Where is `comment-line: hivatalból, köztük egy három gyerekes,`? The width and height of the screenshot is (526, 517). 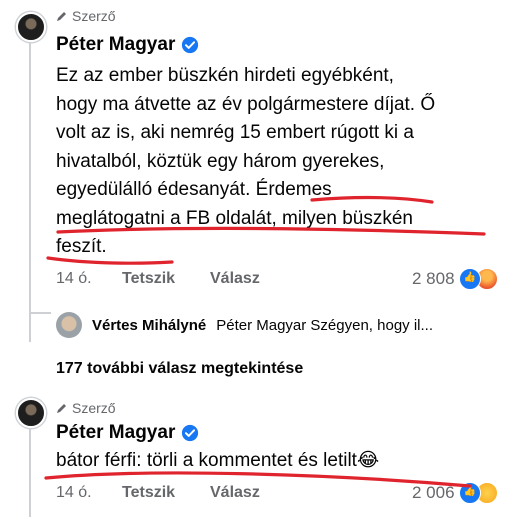 comment-line: hivatalból, köztük egy három gyerekes, is located at coordinates (220, 161).